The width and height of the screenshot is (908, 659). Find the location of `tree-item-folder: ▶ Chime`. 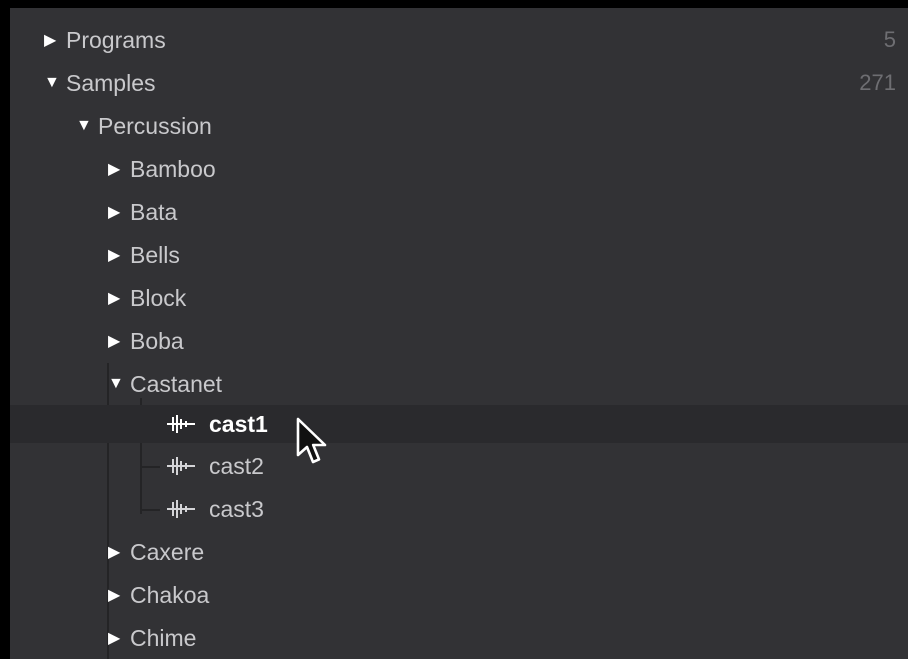

tree-item-folder: ▶ Chime is located at coordinates (459, 638).